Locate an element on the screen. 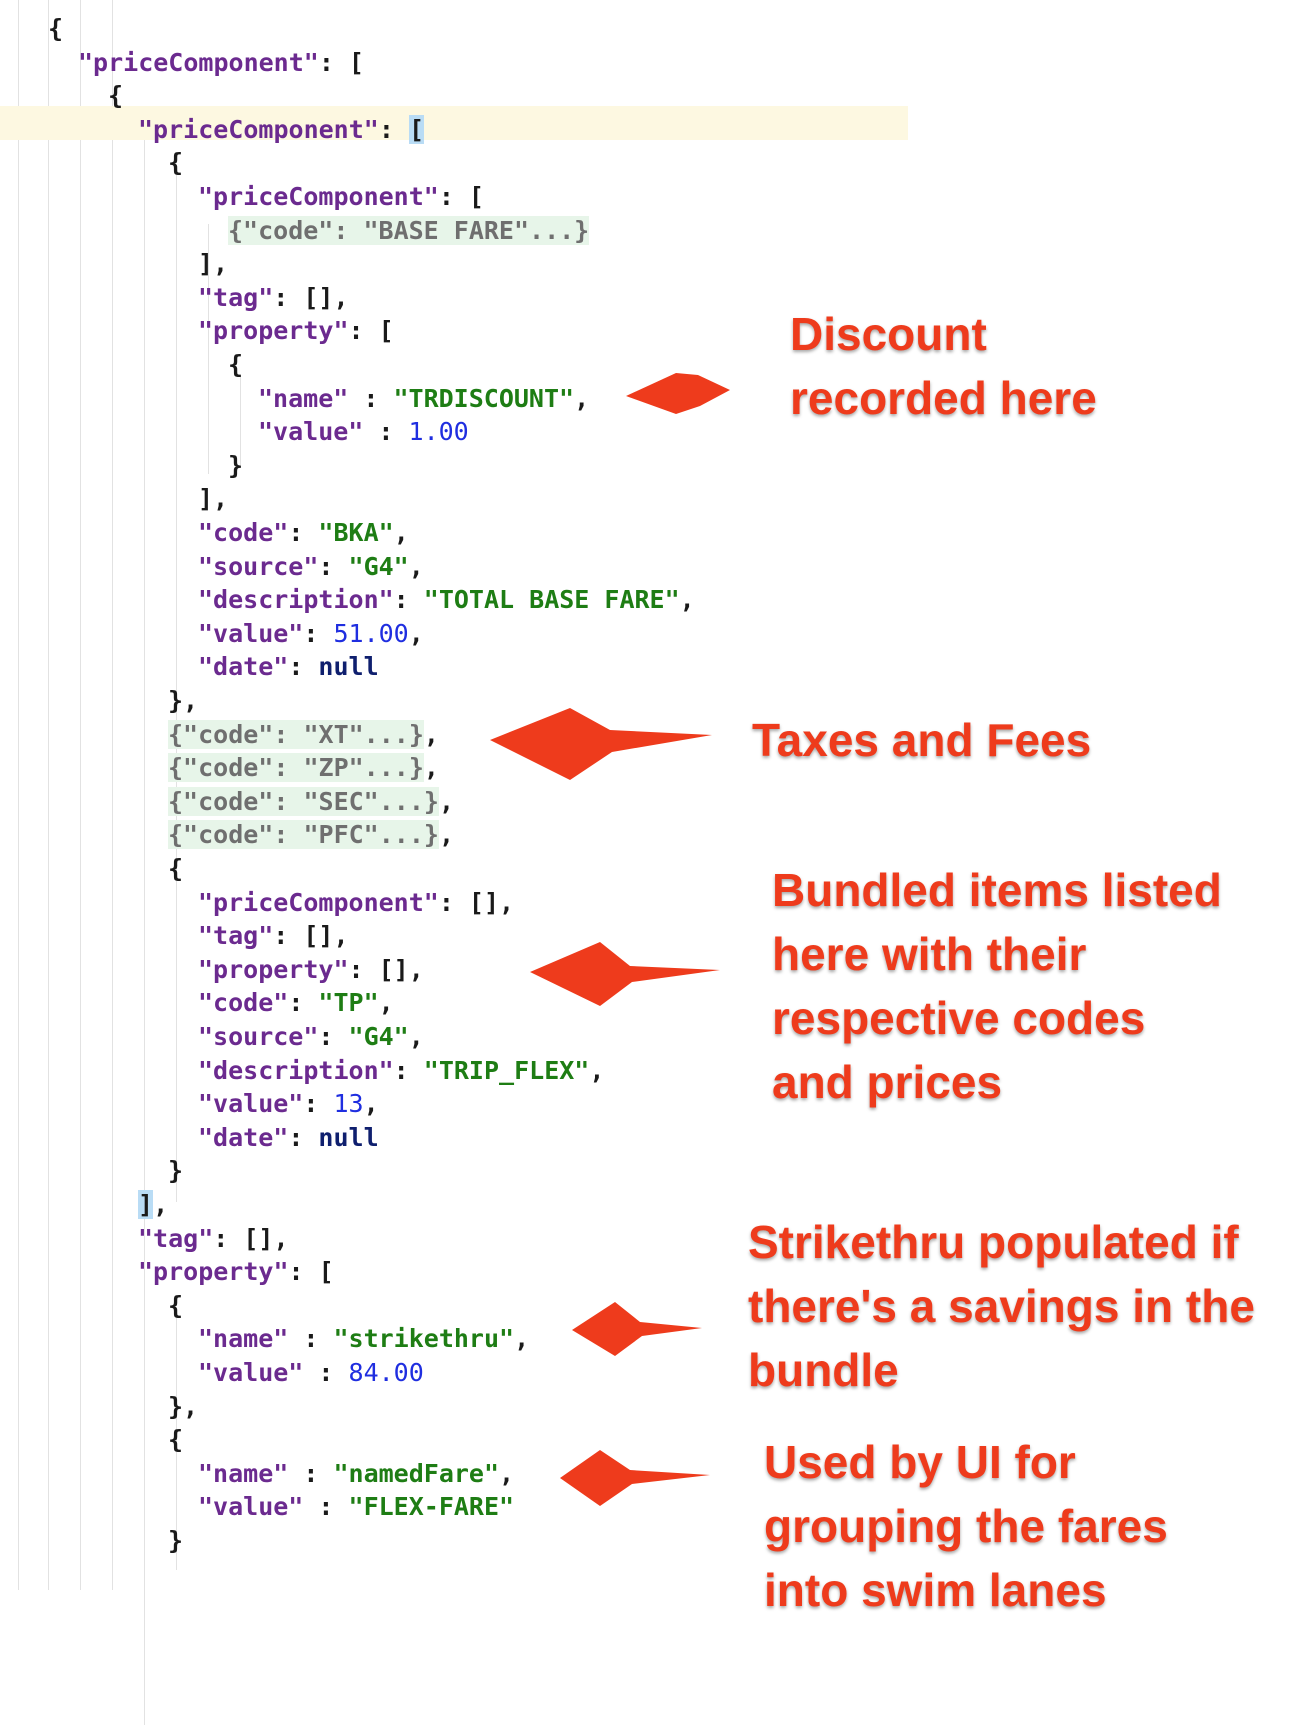  annotation-line: and prices is located at coordinates (887, 1082).